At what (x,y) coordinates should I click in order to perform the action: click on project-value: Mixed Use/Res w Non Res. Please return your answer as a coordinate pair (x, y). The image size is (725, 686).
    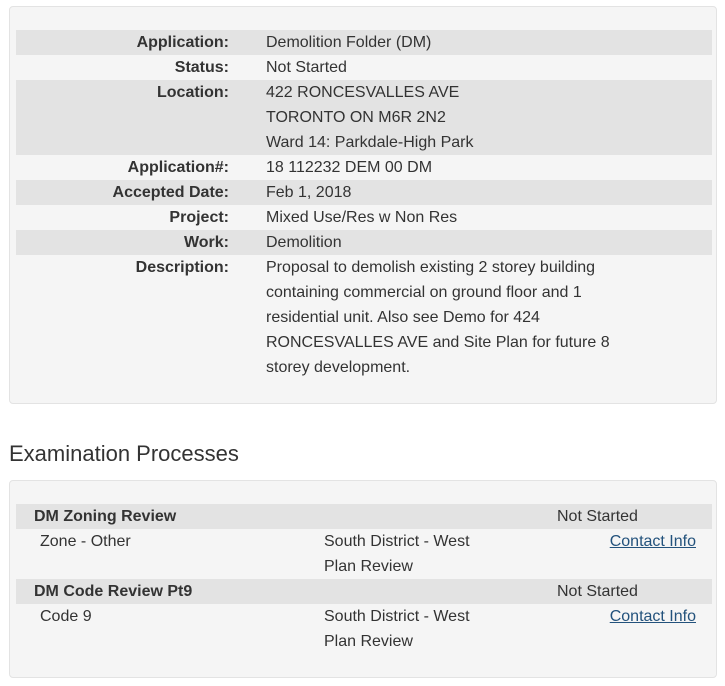
    Looking at the image, I should click on (362, 217).